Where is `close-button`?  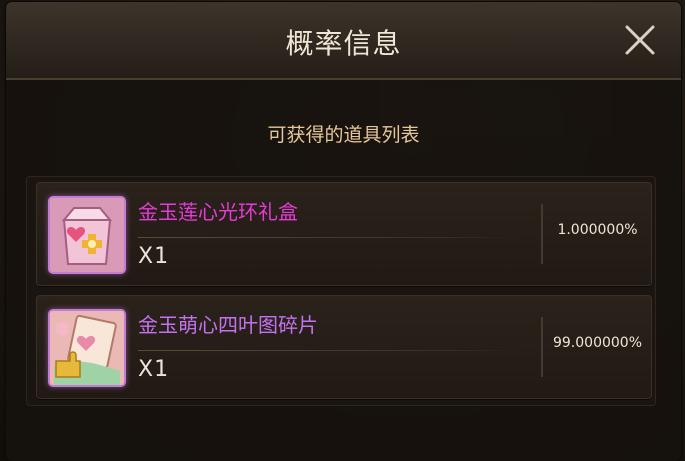
close-button is located at coordinates (640, 40).